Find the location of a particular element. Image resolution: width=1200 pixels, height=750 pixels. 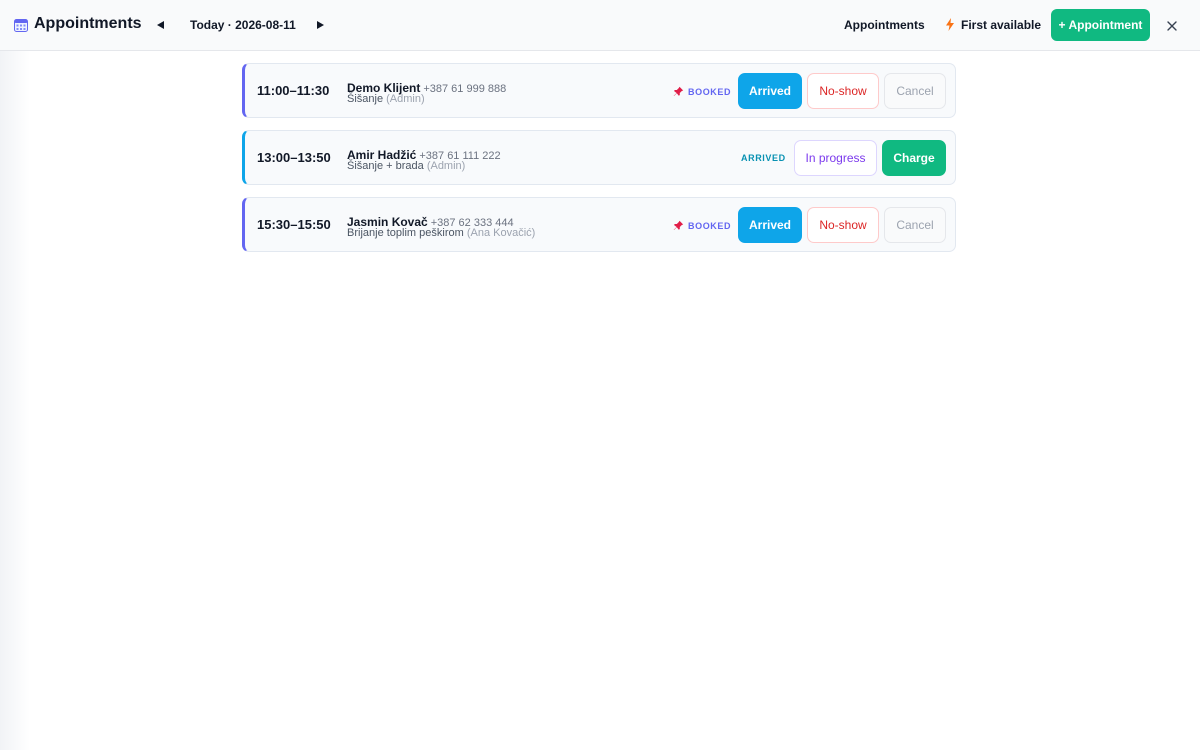

service-line: Šišanje + brada (Admin) is located at coordinates (406, 166).